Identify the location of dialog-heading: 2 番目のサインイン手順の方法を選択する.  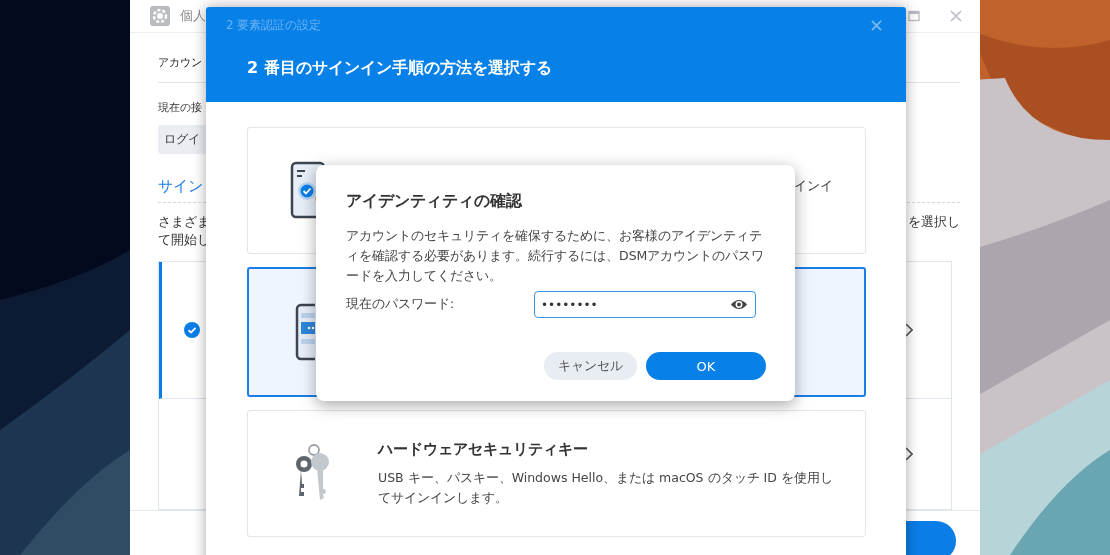
(400, 68).